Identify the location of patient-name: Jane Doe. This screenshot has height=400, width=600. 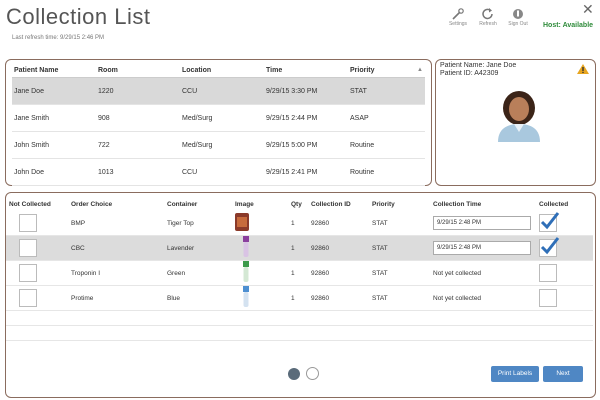
(54, 91).